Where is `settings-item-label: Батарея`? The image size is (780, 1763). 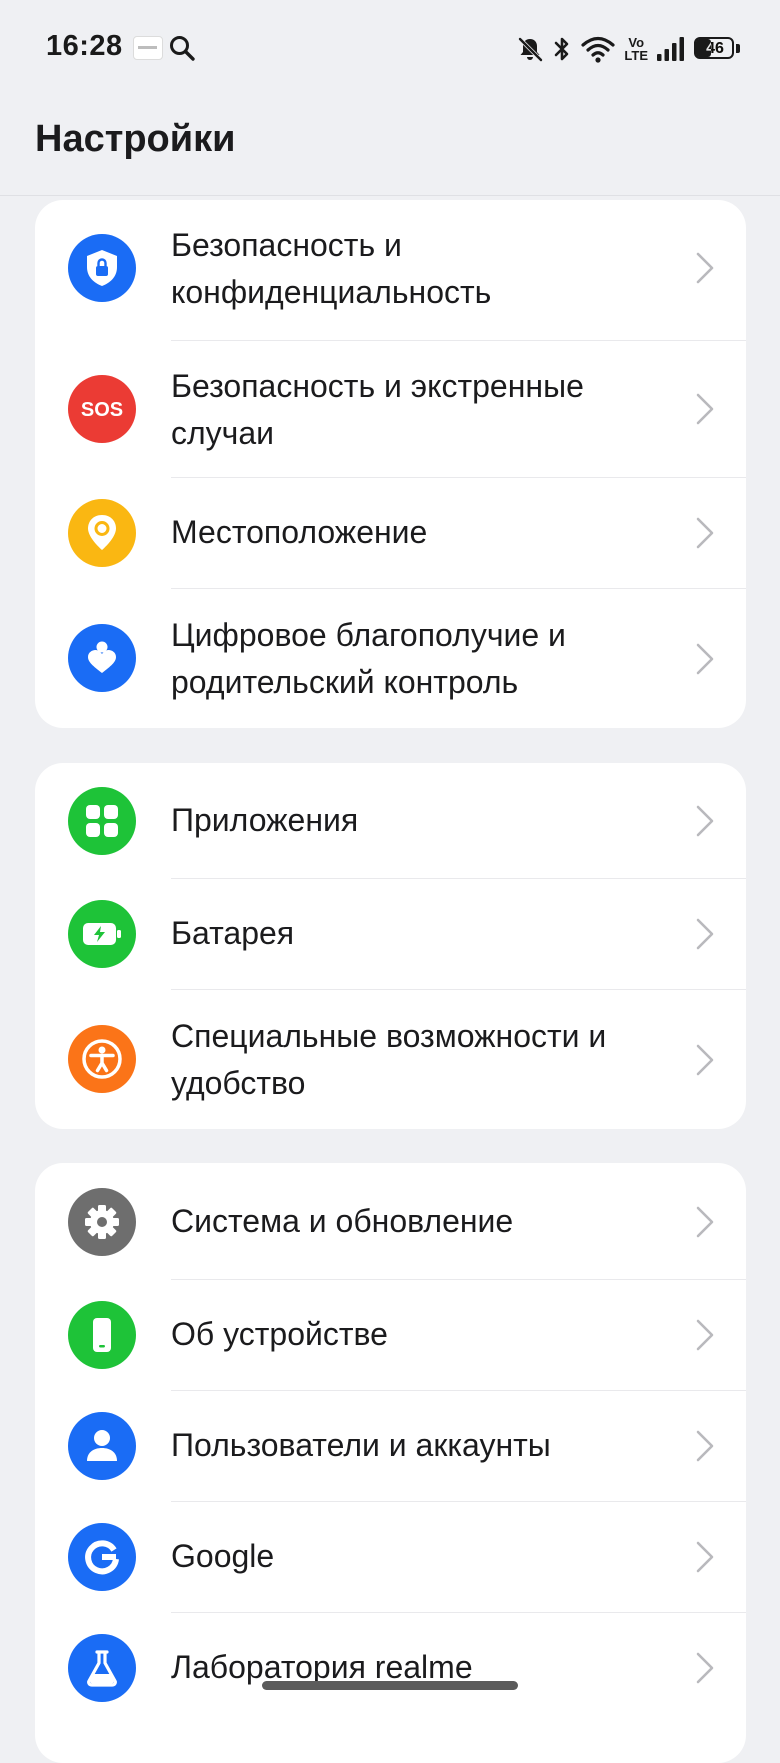 settings-item-label: Батарея is located at coordinates (233, 933).